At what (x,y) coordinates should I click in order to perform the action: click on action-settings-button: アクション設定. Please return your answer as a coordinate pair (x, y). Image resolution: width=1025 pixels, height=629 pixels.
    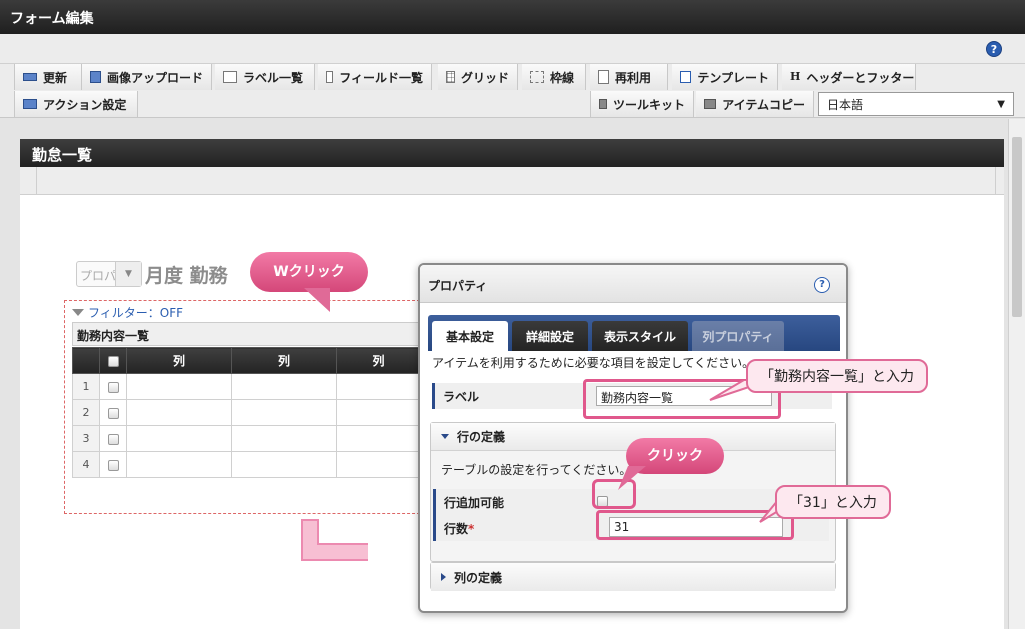
    Looking at the image, I should click on (76, 104).